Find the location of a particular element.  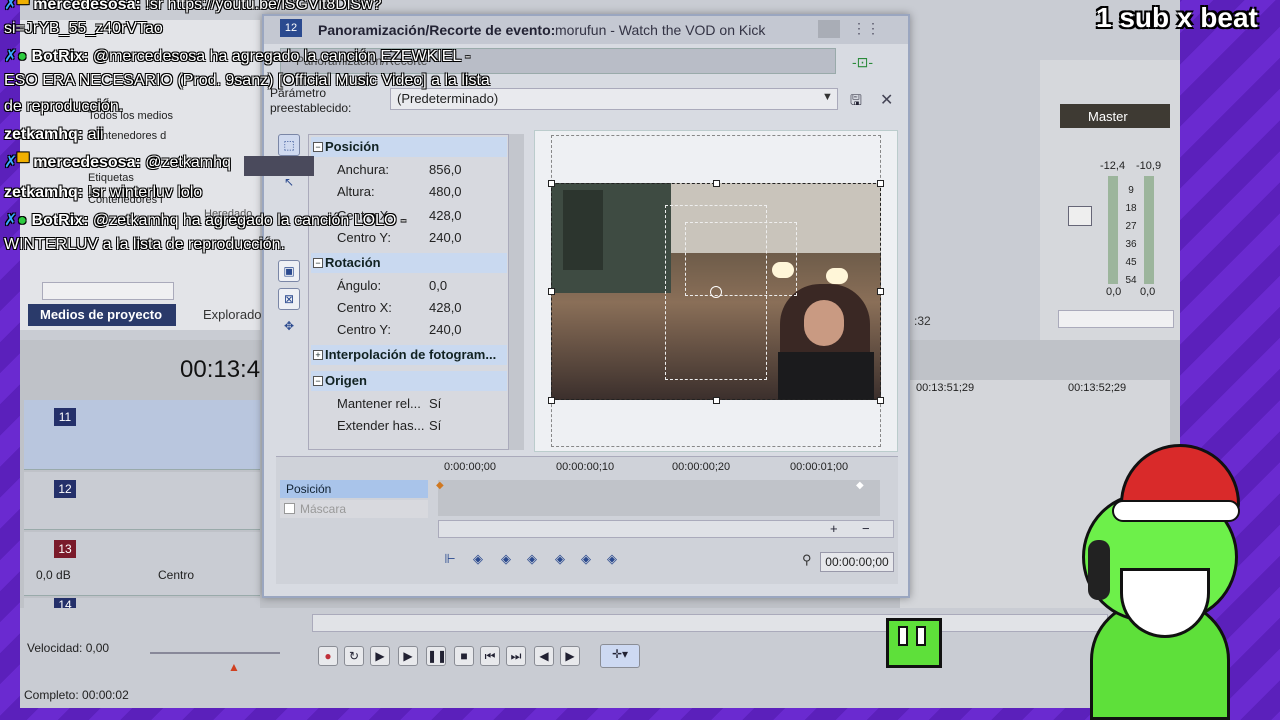

master-meter-right is located at coordinates (1149, 230).